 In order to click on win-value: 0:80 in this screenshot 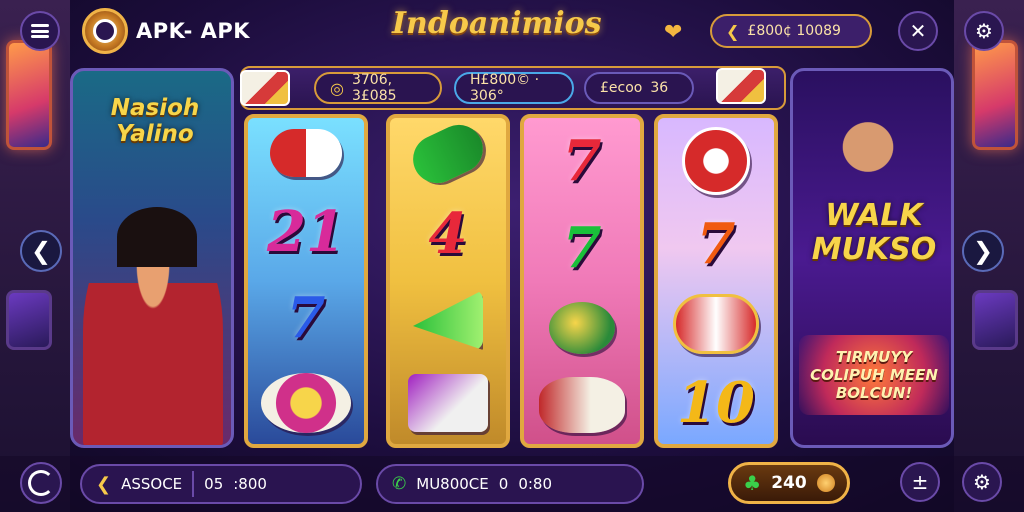, I will do `click(535, 484)`.